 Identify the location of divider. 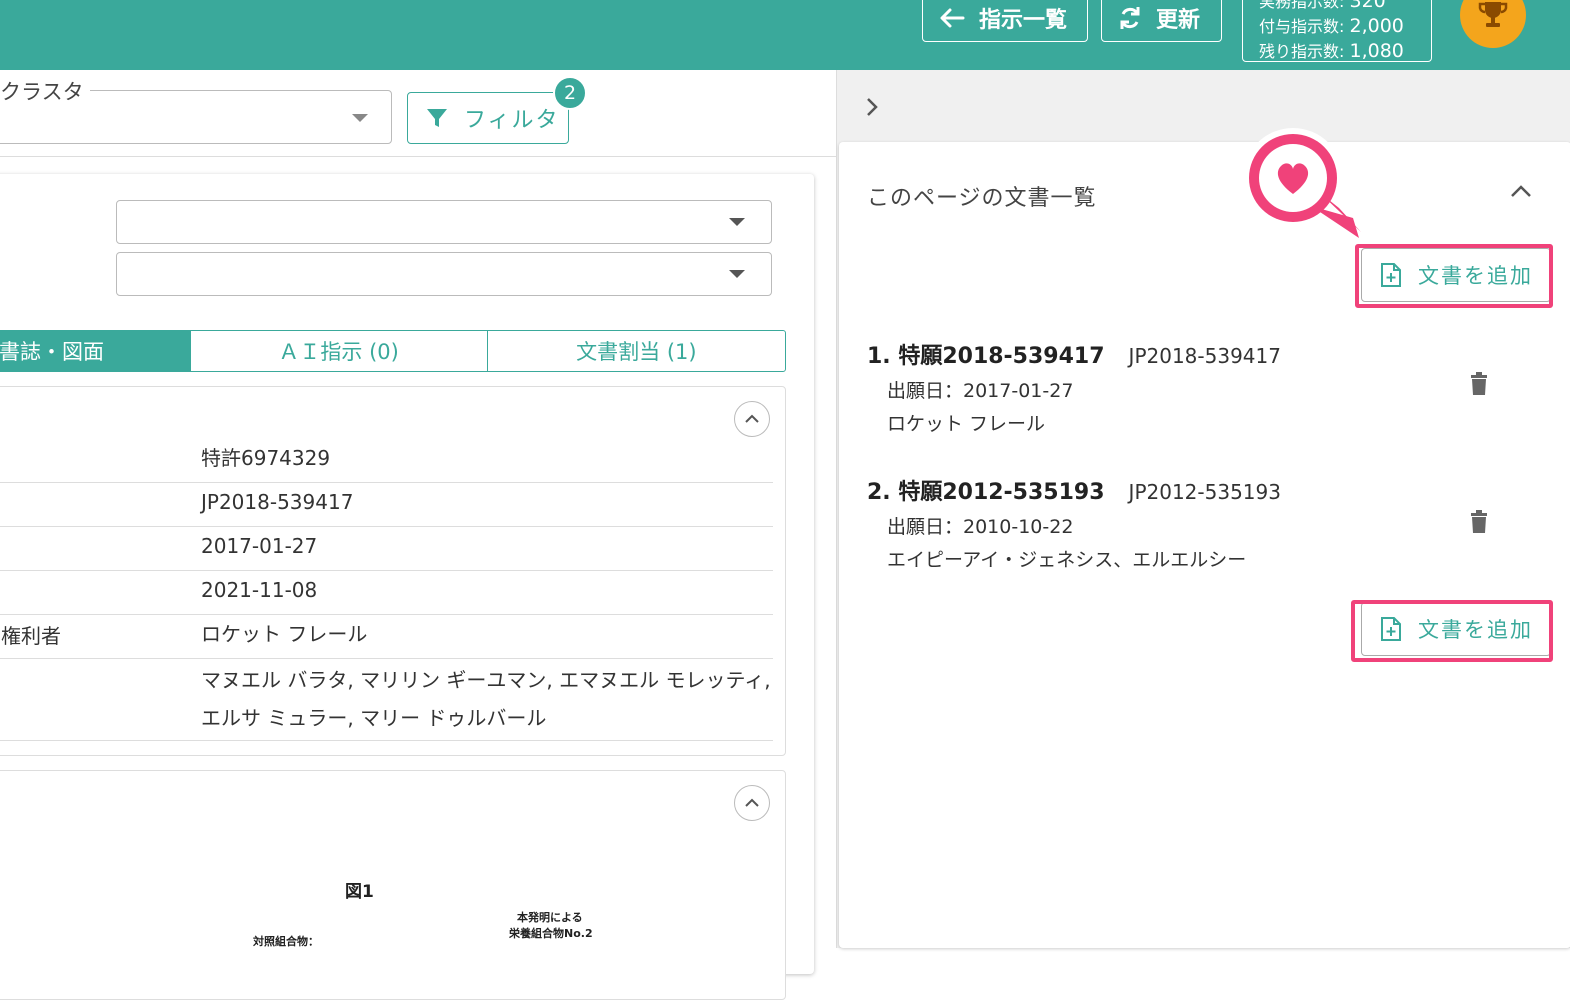
(418, 156).